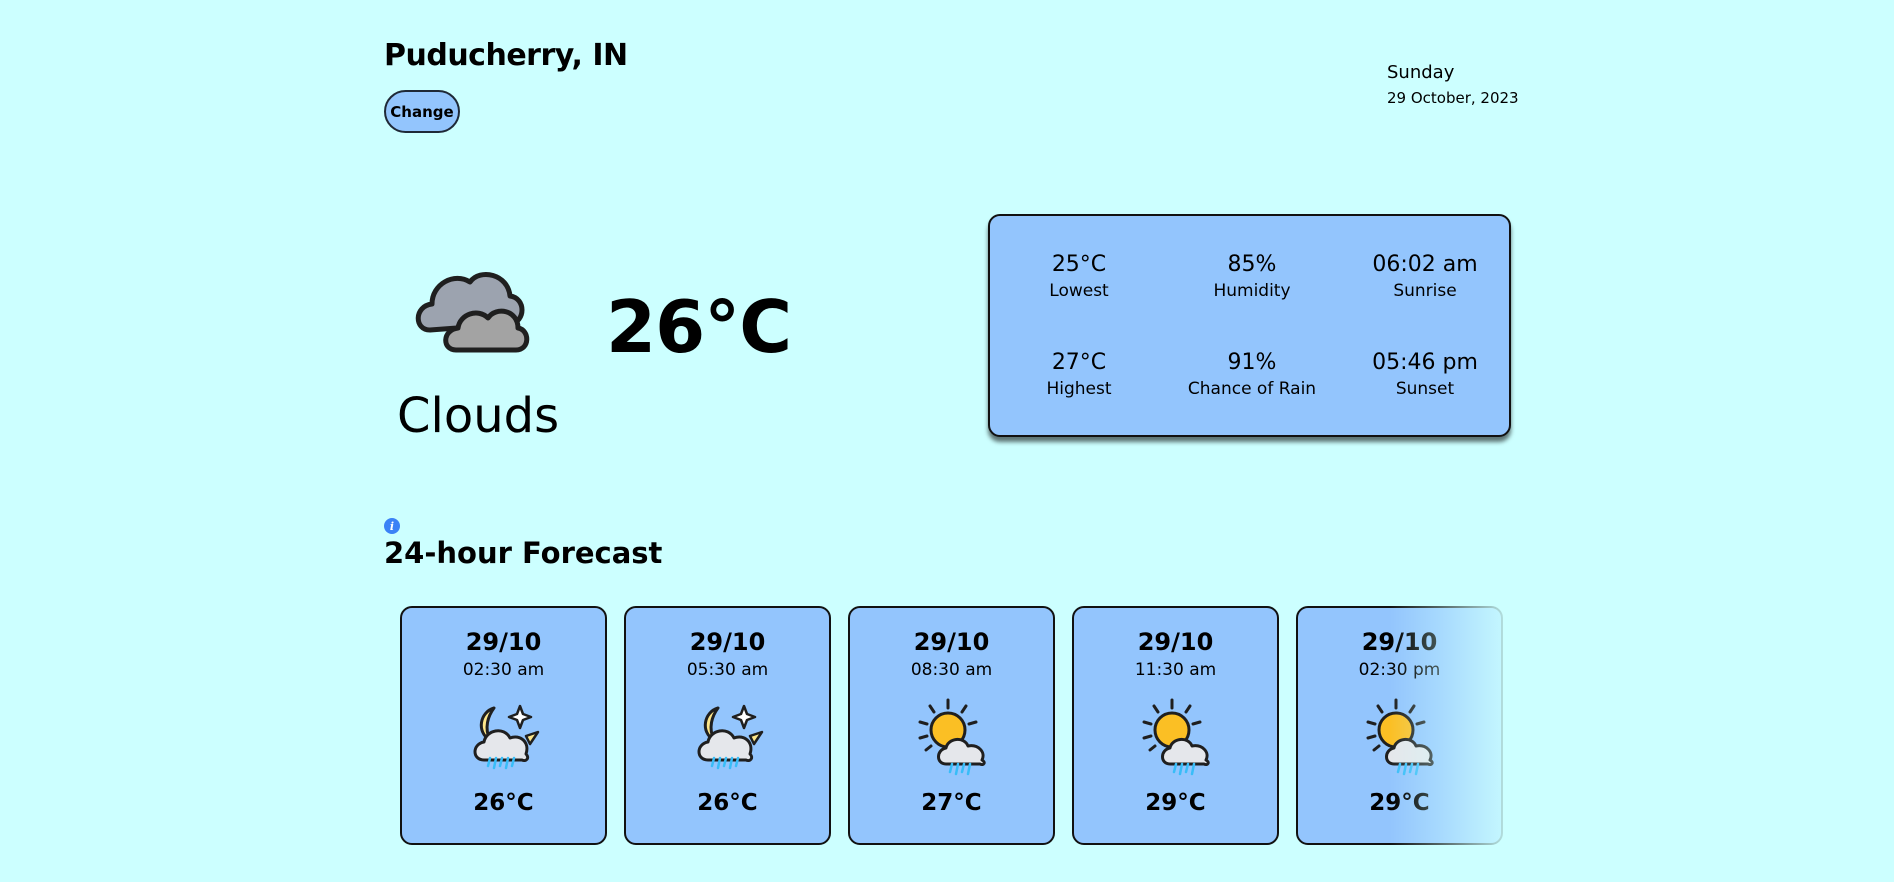  Describe the element at coordinates (506, 55) in the screenshot. I see `city-title: Puducherry, IN` at that location.